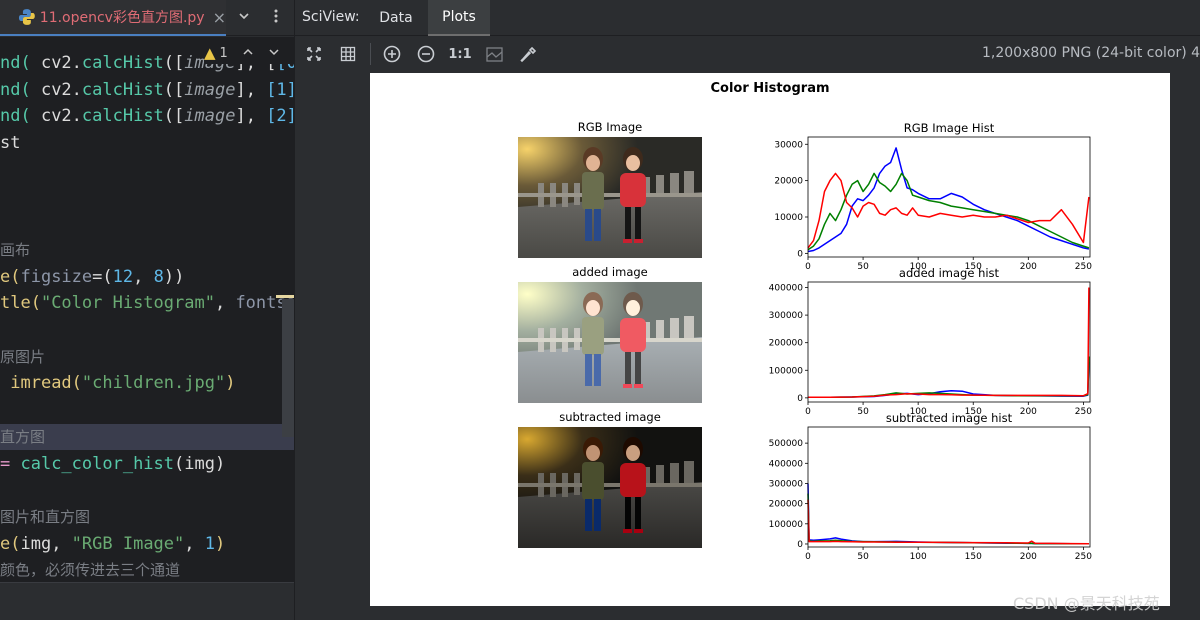  What do you see at coordinates (128, 543) in the screenshot?
I see `code-token: "RGB Image"` at bounding box center [128, 543].